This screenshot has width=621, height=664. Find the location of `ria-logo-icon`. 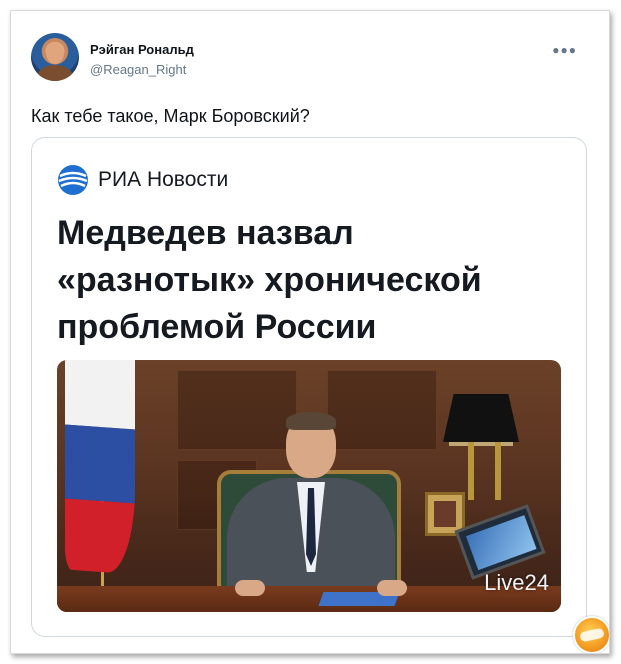

ria-logo-icon is located at coordinates (73, 180).